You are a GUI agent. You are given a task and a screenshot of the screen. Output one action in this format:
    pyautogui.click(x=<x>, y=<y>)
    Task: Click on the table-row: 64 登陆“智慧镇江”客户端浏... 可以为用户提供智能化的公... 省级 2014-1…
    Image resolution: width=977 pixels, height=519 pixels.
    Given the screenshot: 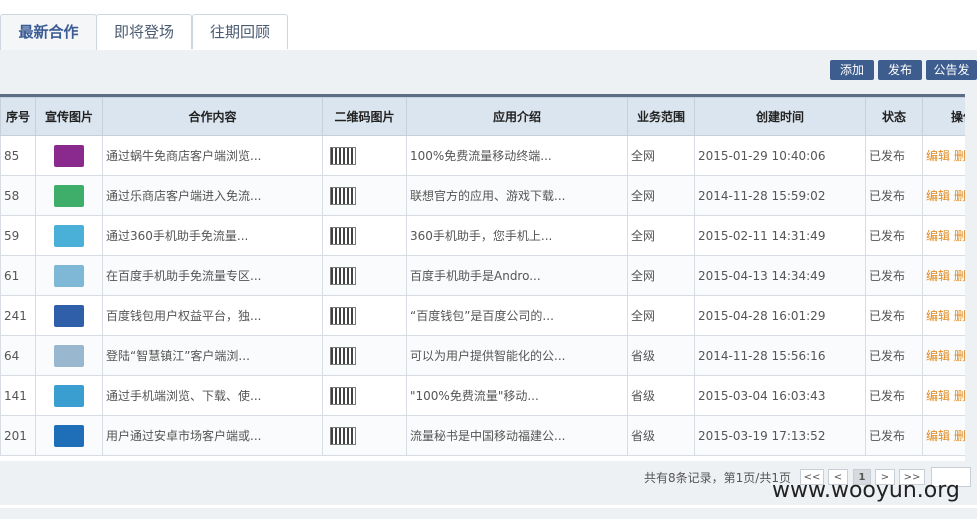 What is the action you would take?
    pyautogui.click(x=482, y=355)
    